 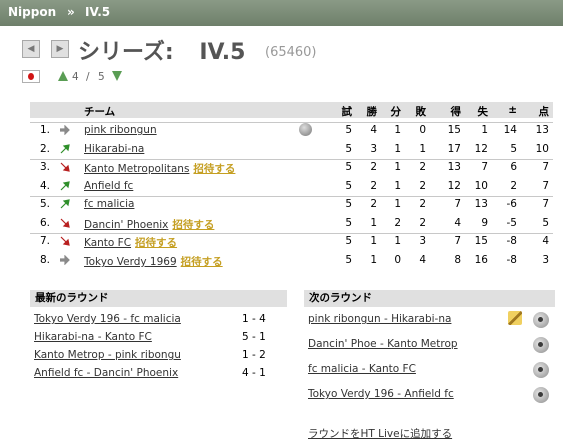 What do you see at coordinates (381, 394) in the screenshot?
I see `next-match-link: Tokyo Verdy 196 - Anfield fc` at bounding box center [381, 394].